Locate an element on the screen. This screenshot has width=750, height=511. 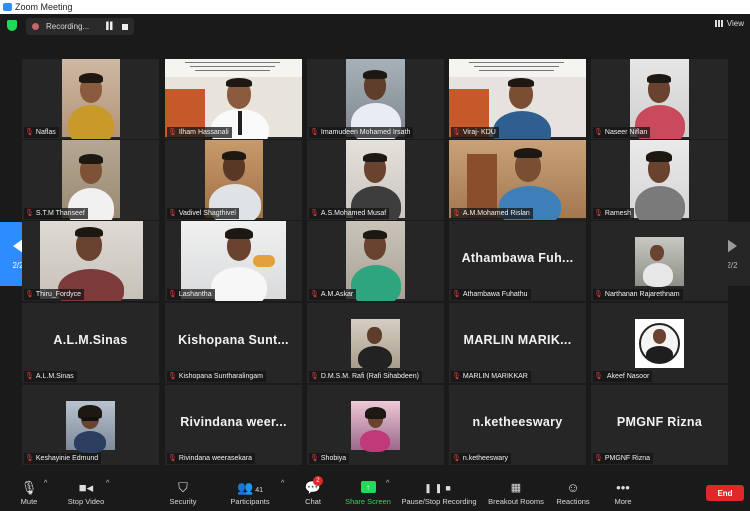
participant-name-tag: 🎙 Lashantha is located at coordinates (191, 294).